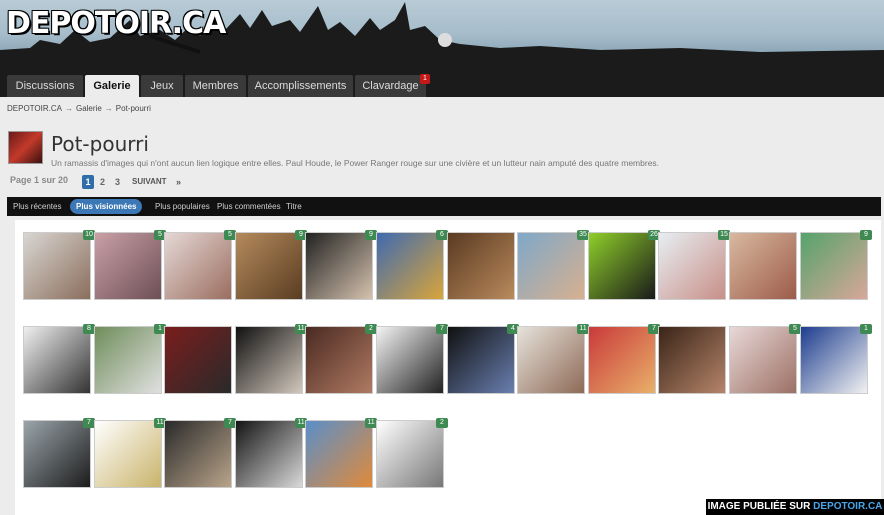 The width and height of the screenshot is (884, 515). What do you see at coordinates (88, 182) in the screenshot?
I see `page-1-button: 1` at bounding box center [88, 182].